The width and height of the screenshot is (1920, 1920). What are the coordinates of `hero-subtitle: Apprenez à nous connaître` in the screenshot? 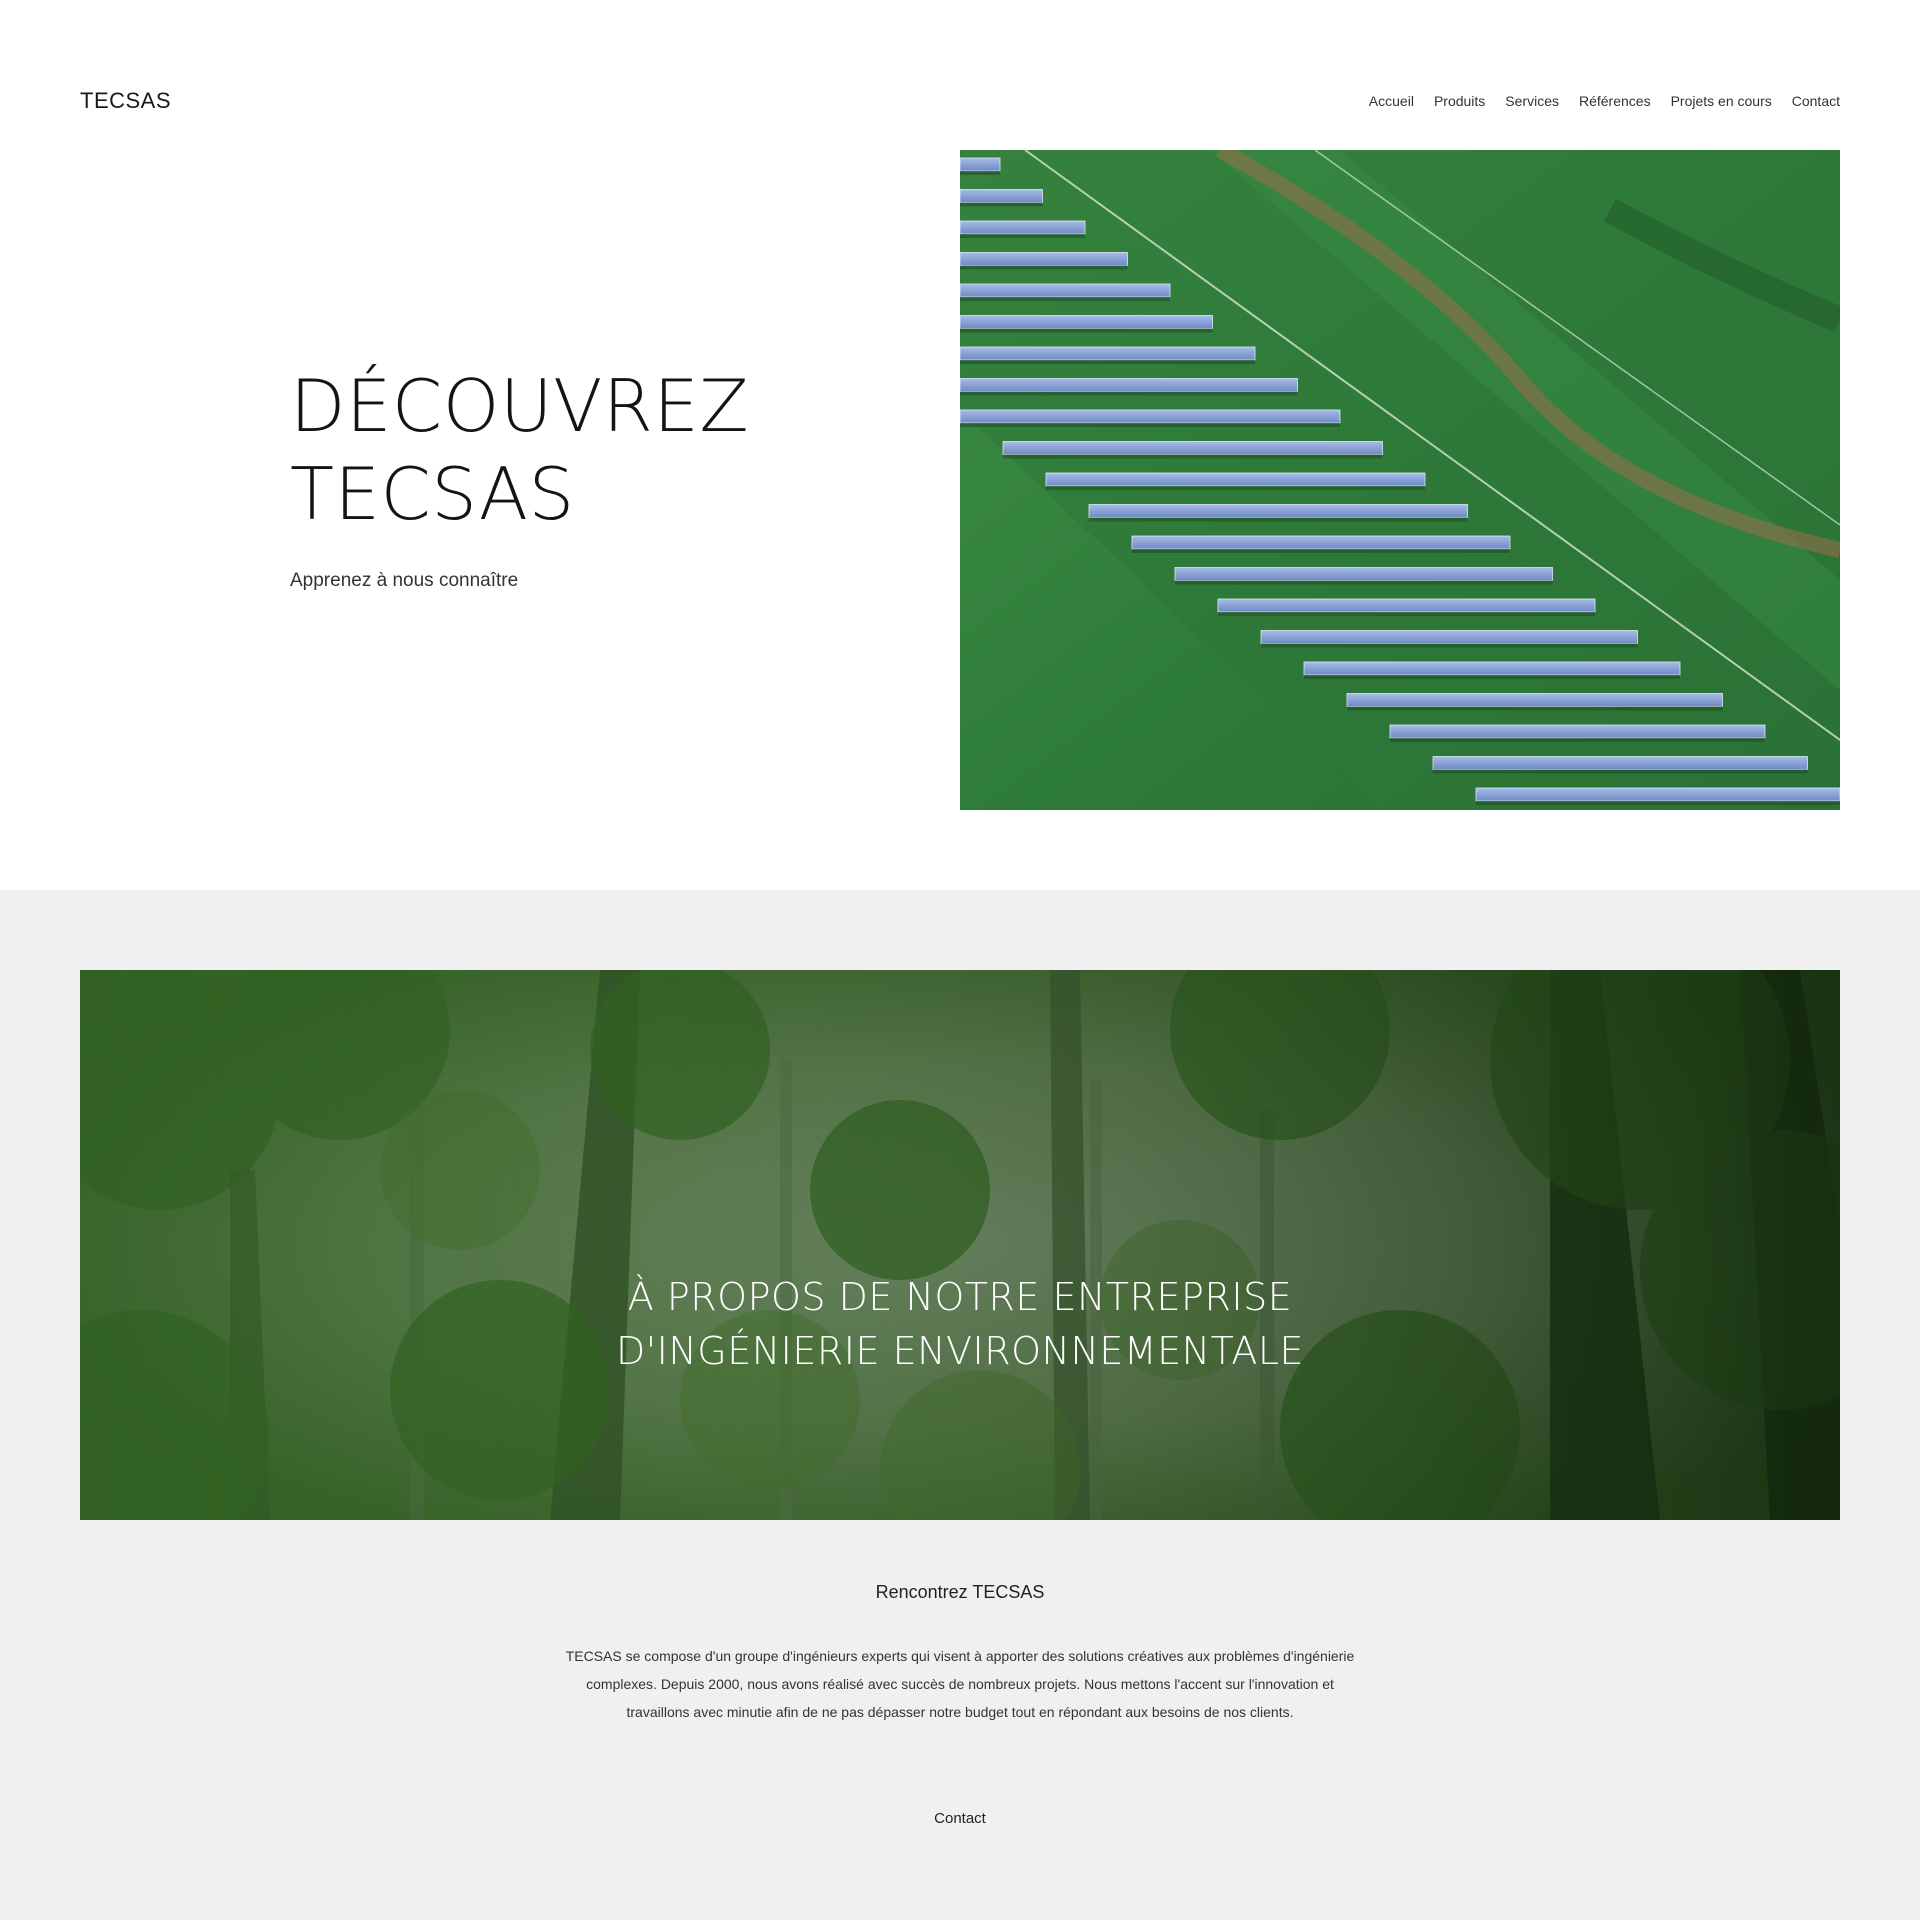 It's located at (404, 580).